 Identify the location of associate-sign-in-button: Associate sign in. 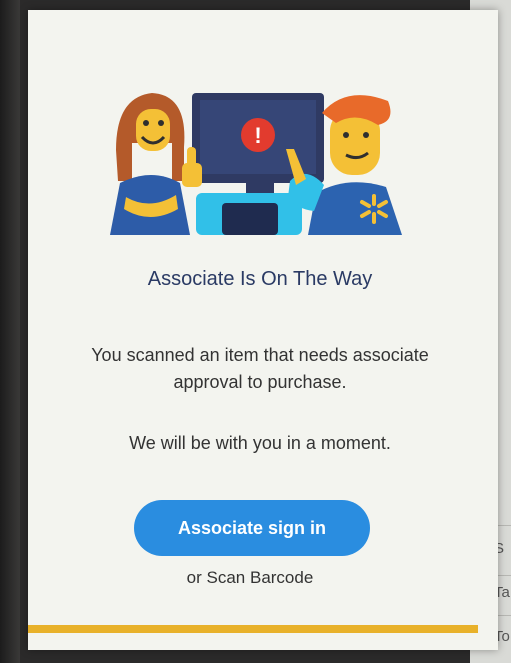
(252, 528).